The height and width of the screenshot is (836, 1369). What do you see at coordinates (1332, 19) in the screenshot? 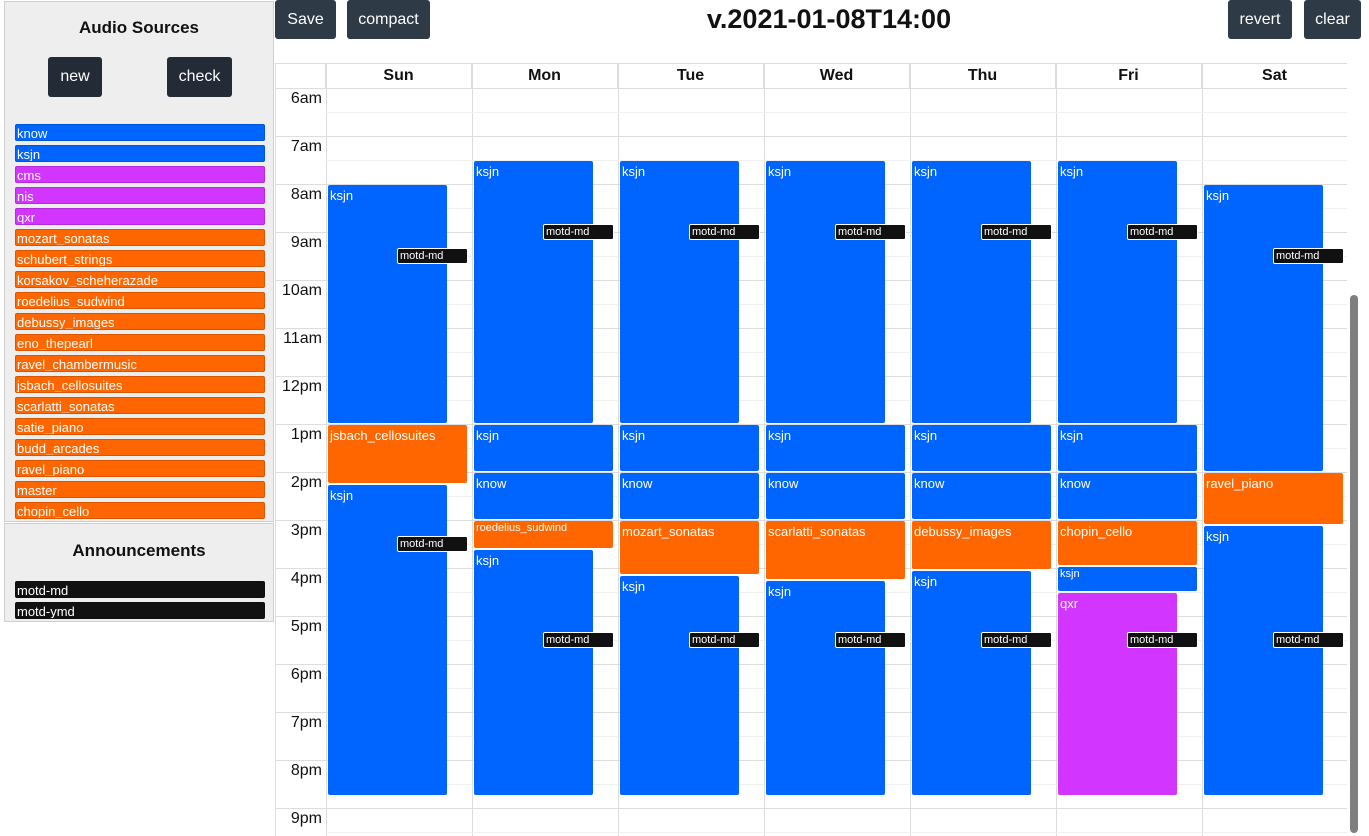
I see `clear-button: clear` at bounding box center [1332, 19].